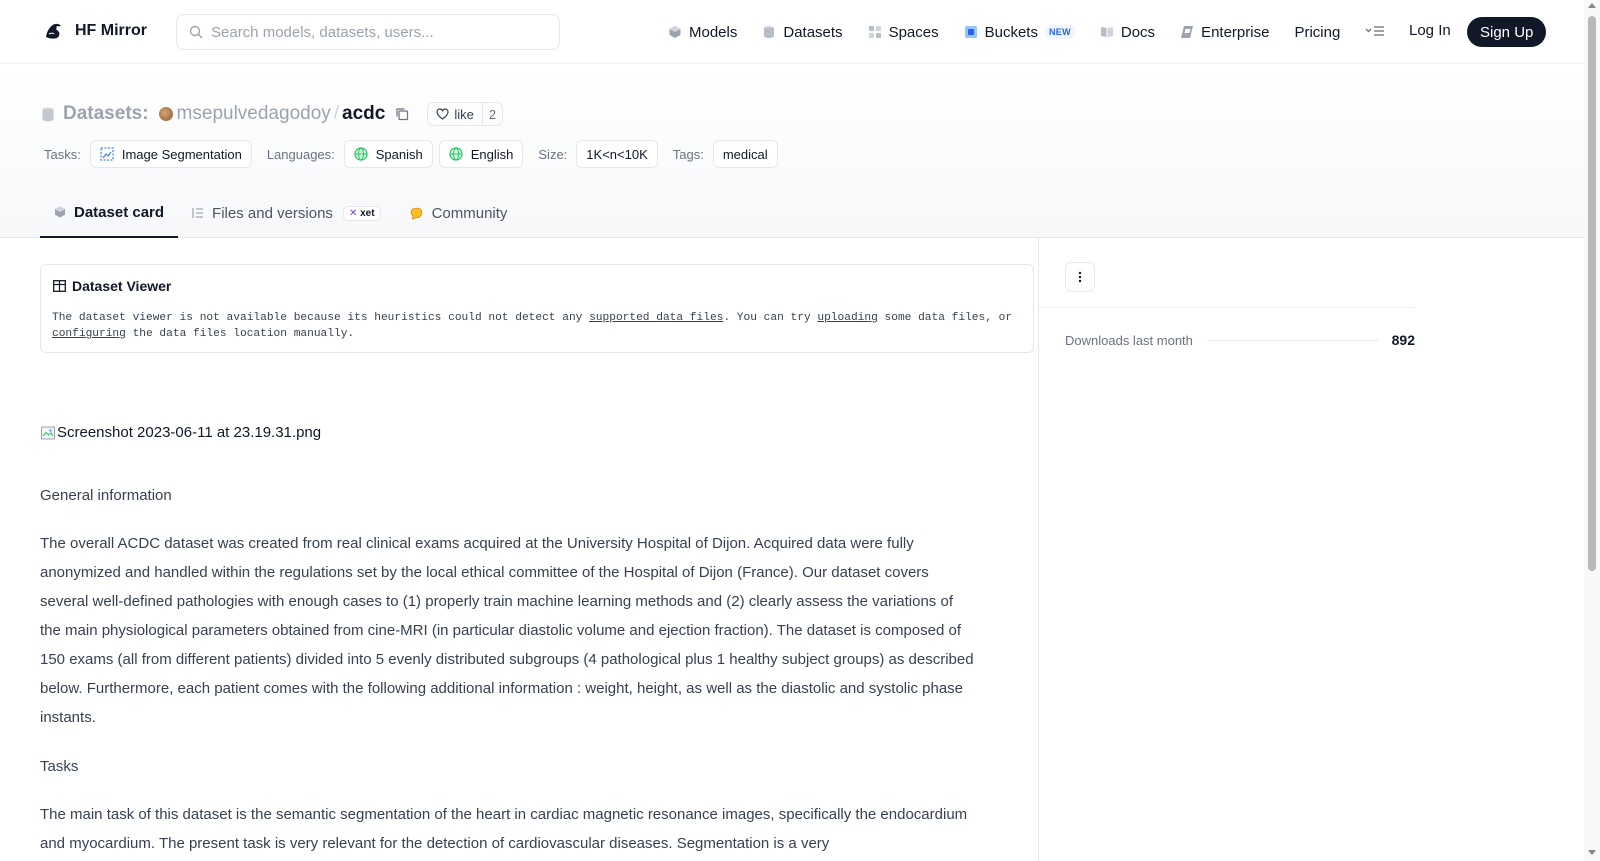 The width and height of the screenshot is (1600, 861). Describe the element at coordinates (770, 318) in the screenshot. I see `viewer-msg-part: . You can try` at that location.